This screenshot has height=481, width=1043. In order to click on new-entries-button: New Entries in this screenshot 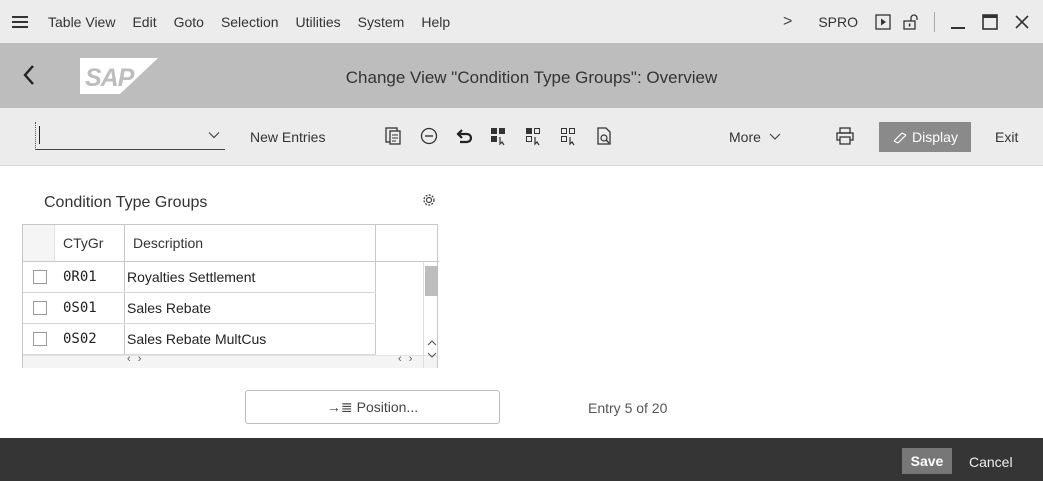, I will do `click(287, 137)`.